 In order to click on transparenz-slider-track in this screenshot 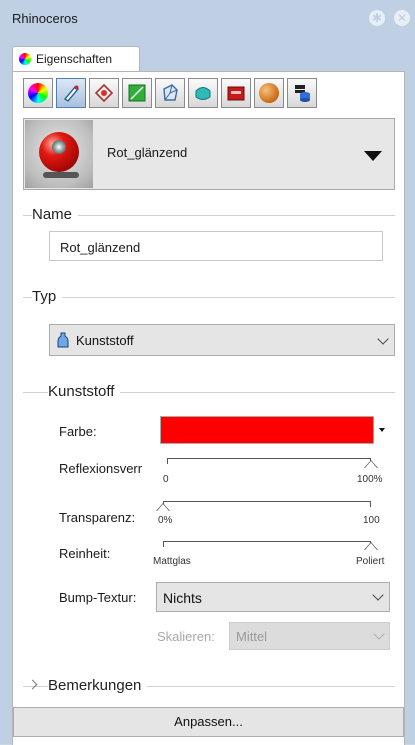, I will do `click(266, 501)`.